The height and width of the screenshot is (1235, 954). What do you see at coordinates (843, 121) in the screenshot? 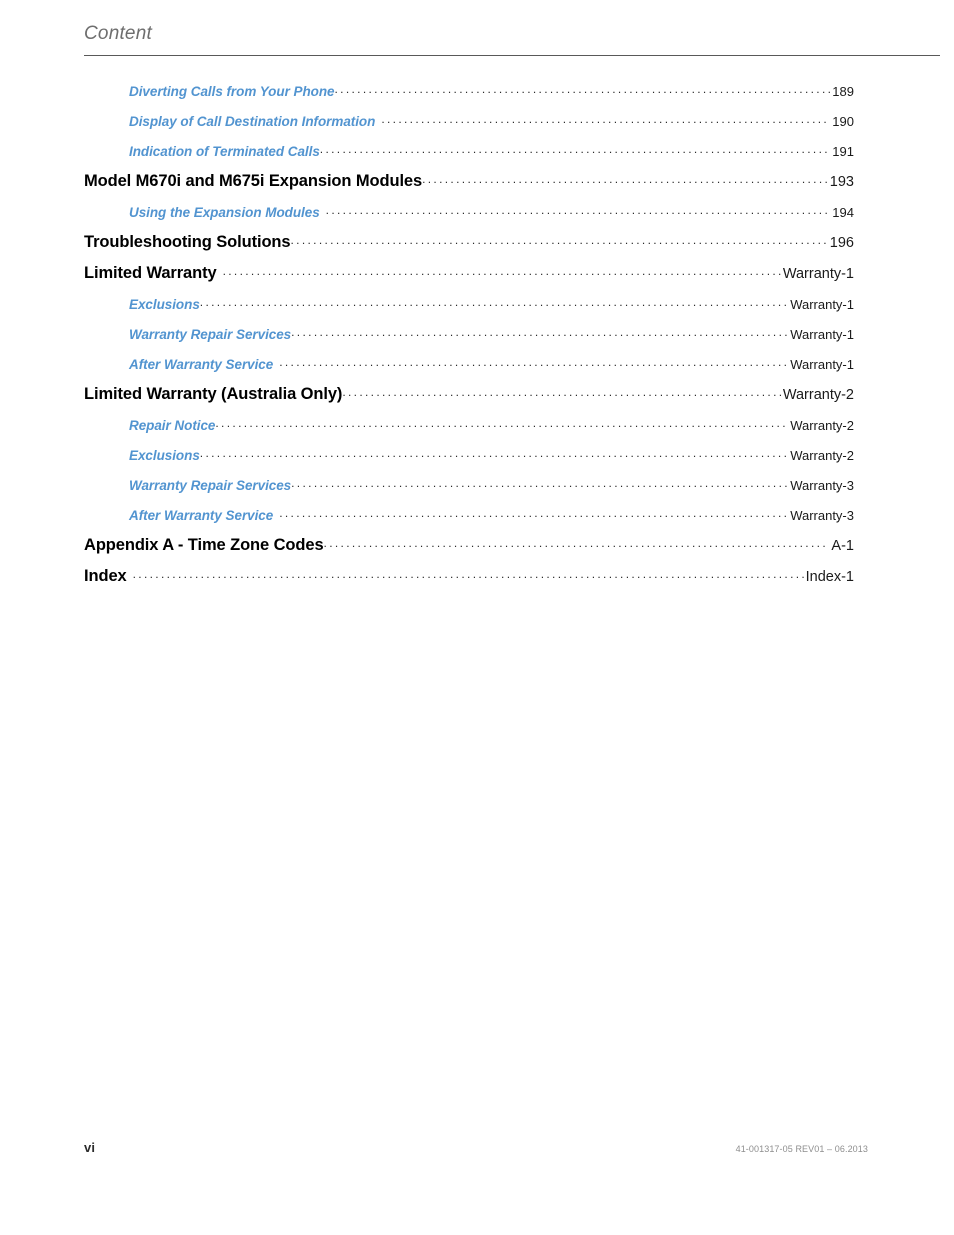
I see `toc-entry-page-number: 190` at bounding box center [843, 121].